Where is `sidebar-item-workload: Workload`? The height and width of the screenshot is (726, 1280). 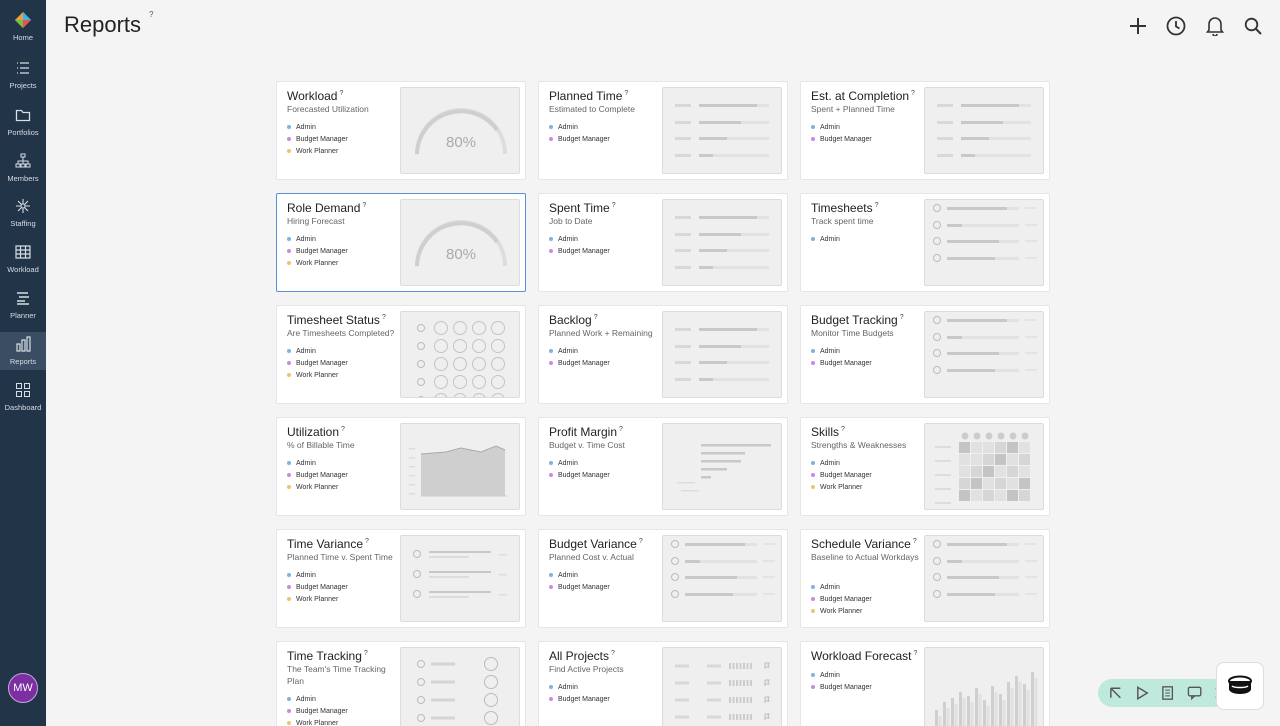
sidebar-item-workload: Workload is located at coordinates (23, 262).